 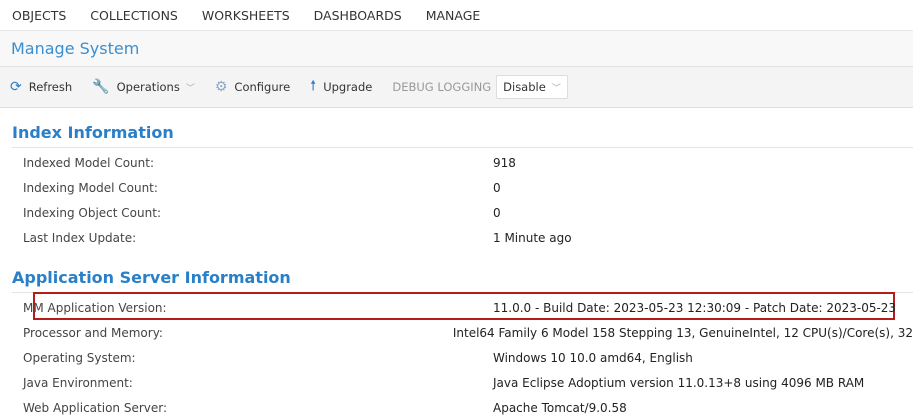 What do you see at coordinates (246, 15) in the screenshot?
I see `nav-worksheets: WORKSHEETS` at bounding box center [246, 15].